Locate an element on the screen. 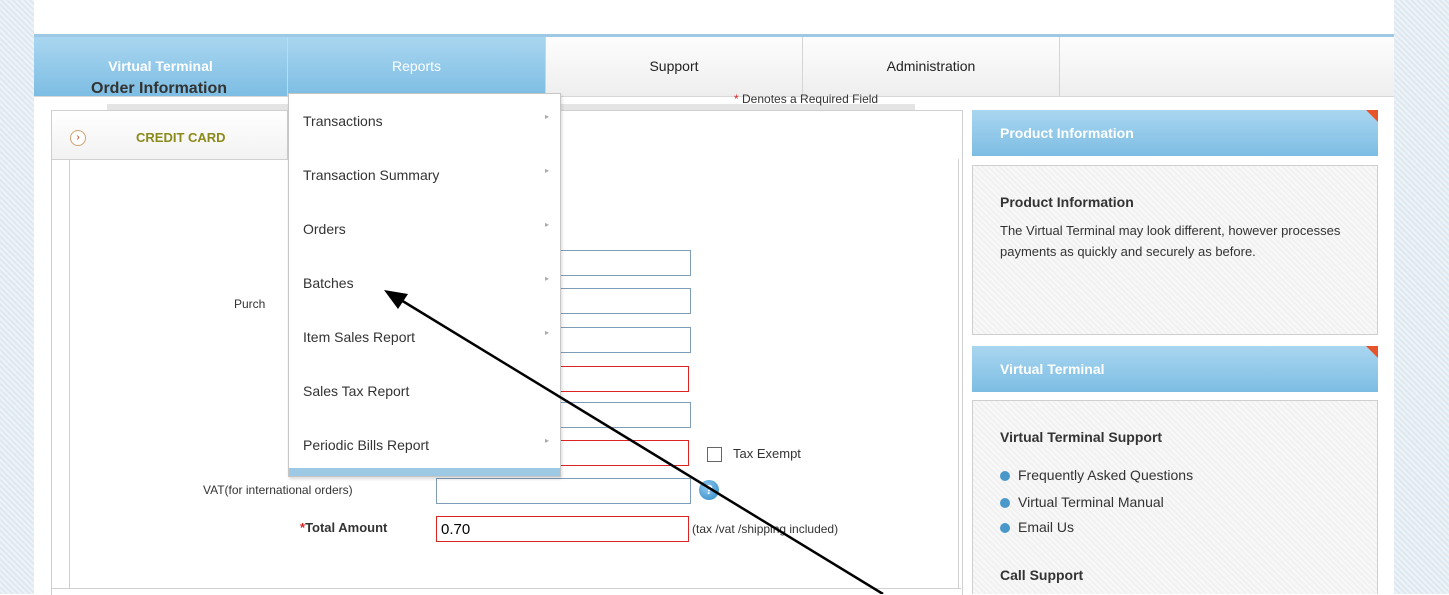 Image resolution: width=1449 pixels, height=595 pixels. link-label: Virtual Terminal Manual is located at coordinates (1091, 502).